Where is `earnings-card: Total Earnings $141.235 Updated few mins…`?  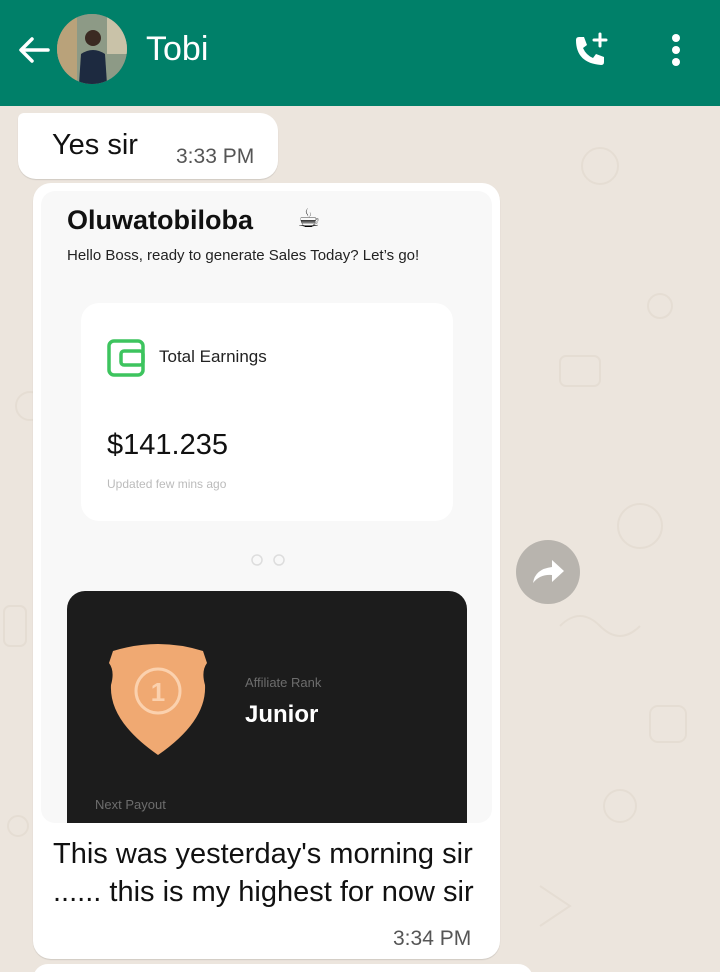 earnings-card: Total Earnings $141.235 Updated few mins… is located at coordinates (267, 412).